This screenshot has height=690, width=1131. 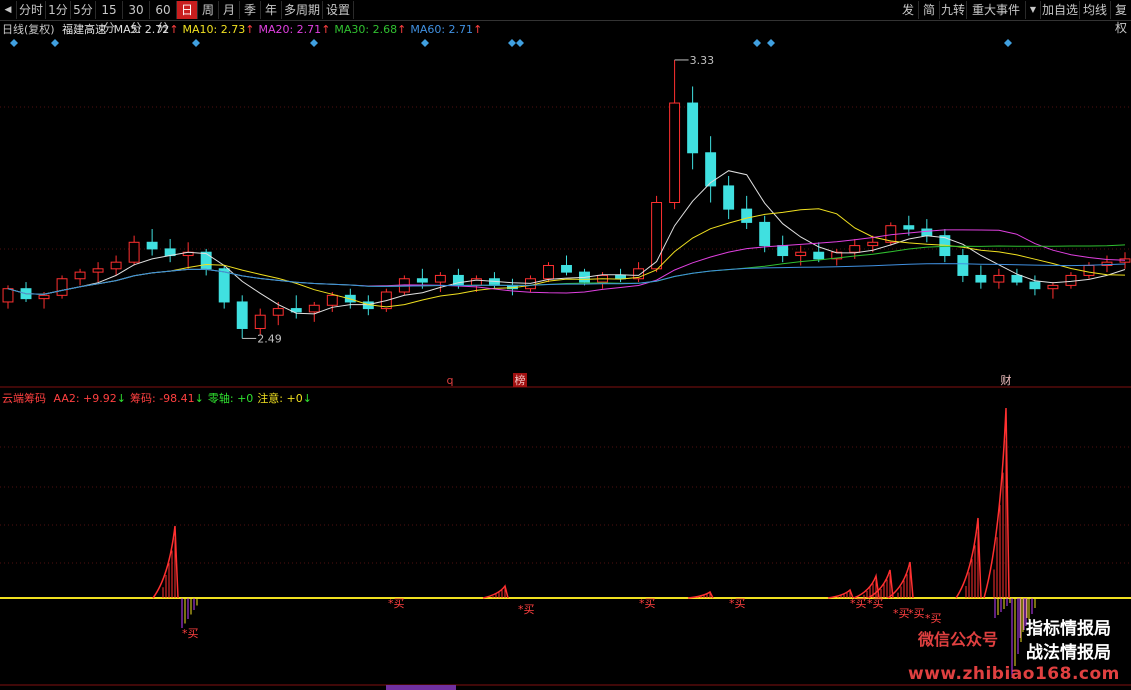 I want to click on event-marker-0: q, so click(x=450, y=380).